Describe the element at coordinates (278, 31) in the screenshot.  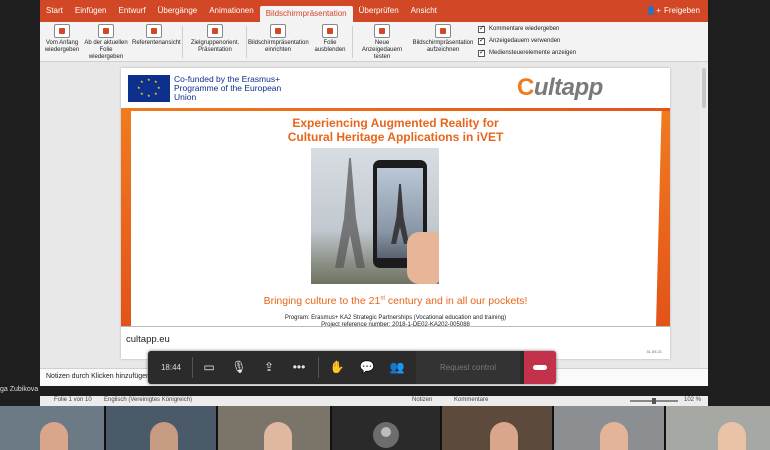
I see `setup-show-icon` at that location.